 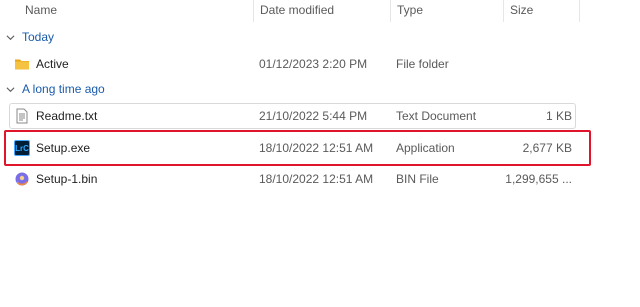 I want to click on column-name: Name, so click(x=41, y=10).